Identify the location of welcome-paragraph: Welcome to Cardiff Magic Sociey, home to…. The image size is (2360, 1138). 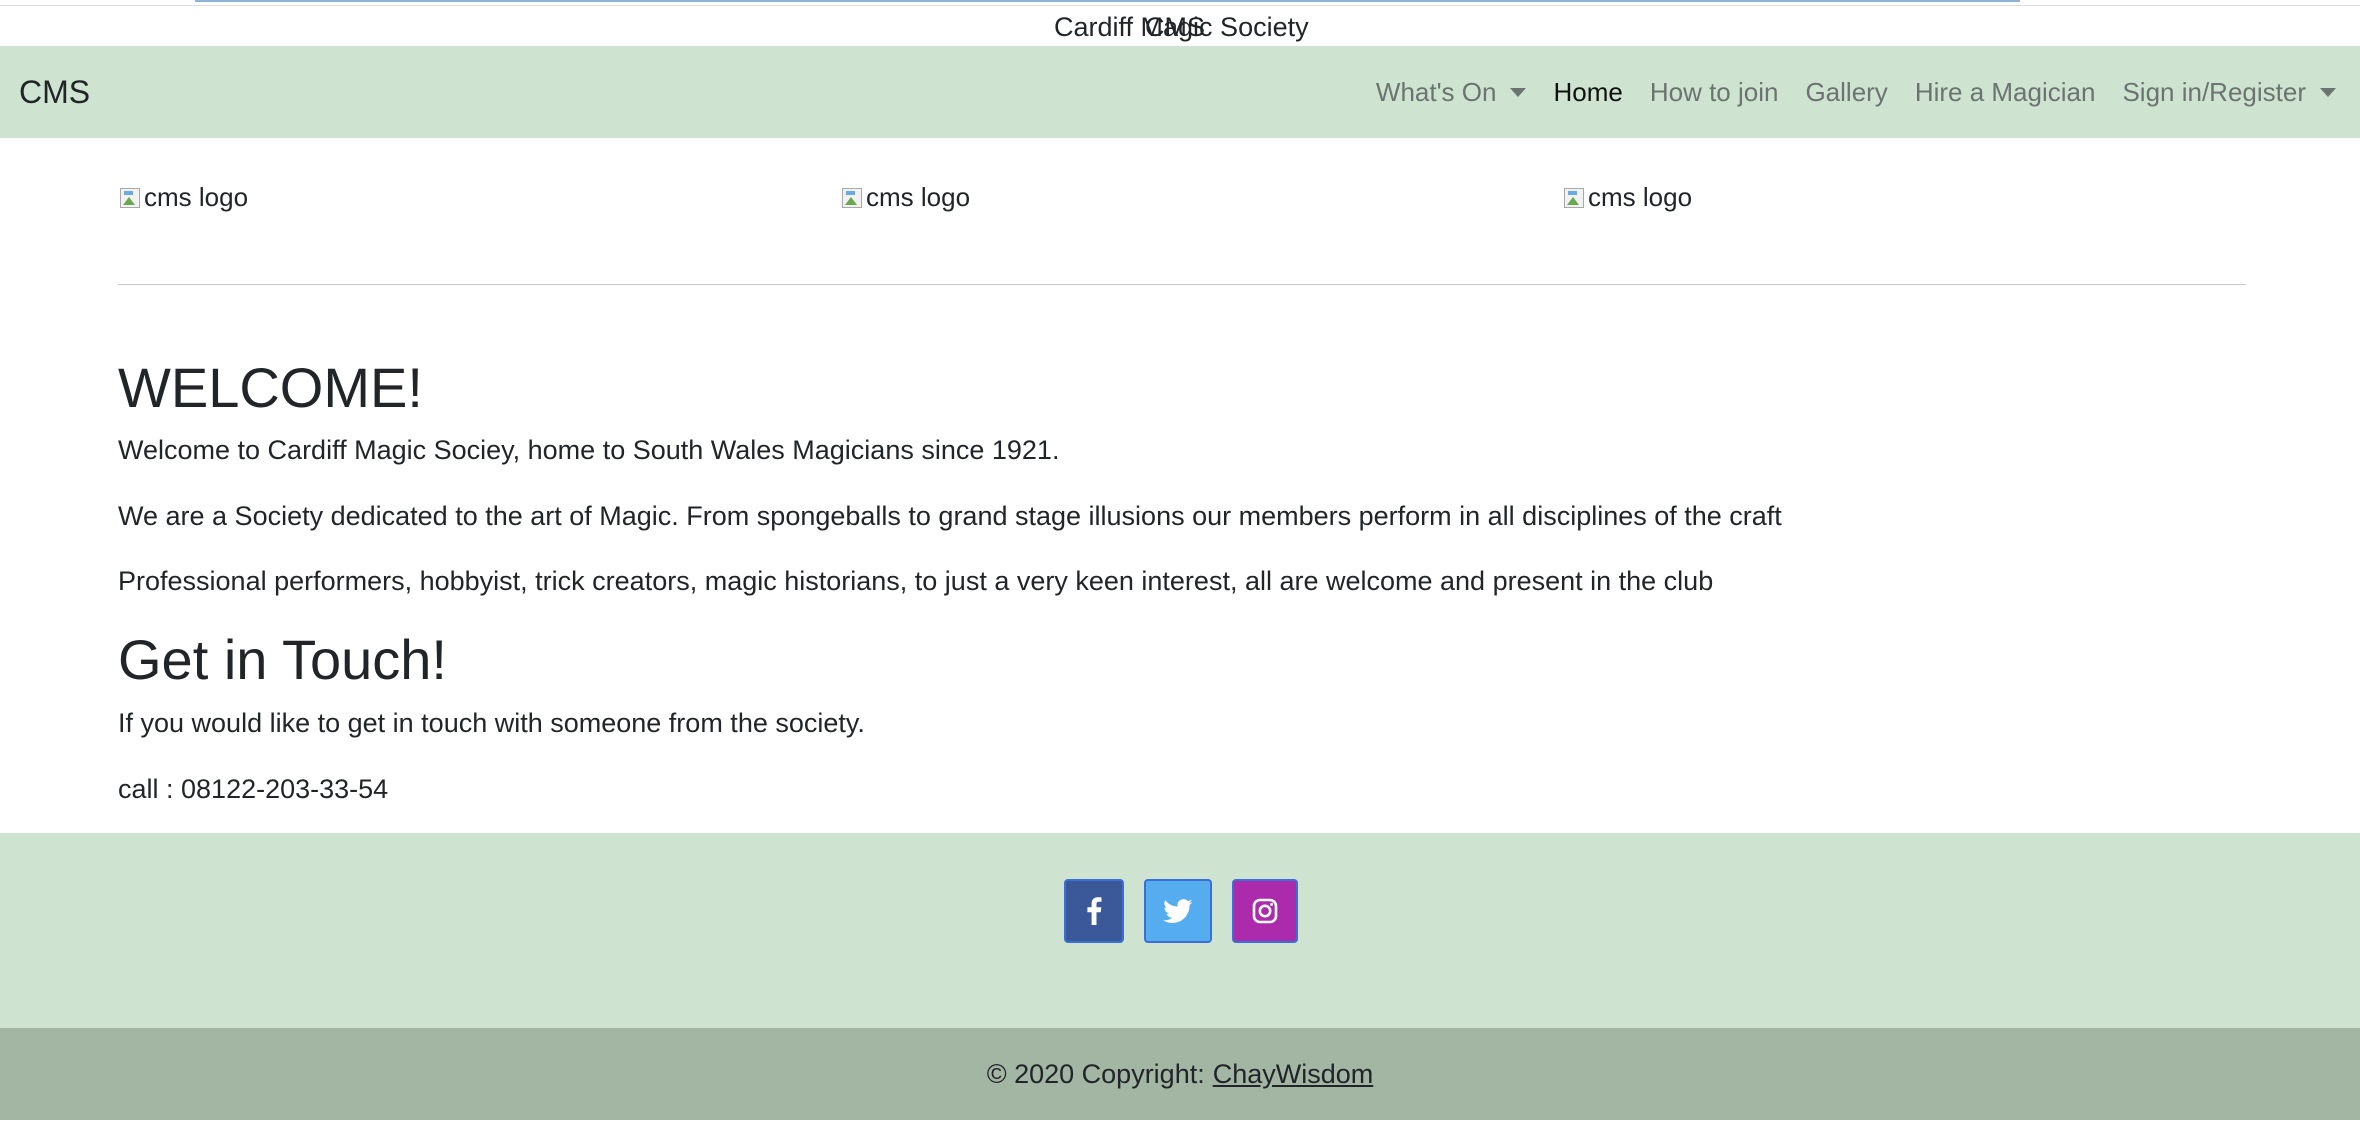
(589, 450).